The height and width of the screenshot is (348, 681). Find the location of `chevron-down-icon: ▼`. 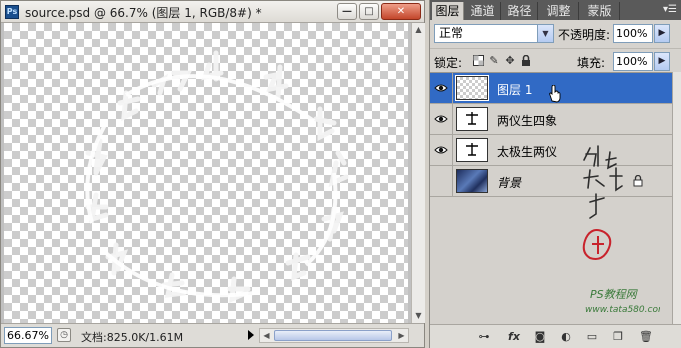

chevron-down-icon: ▼ is located at coordinates (545, 33).